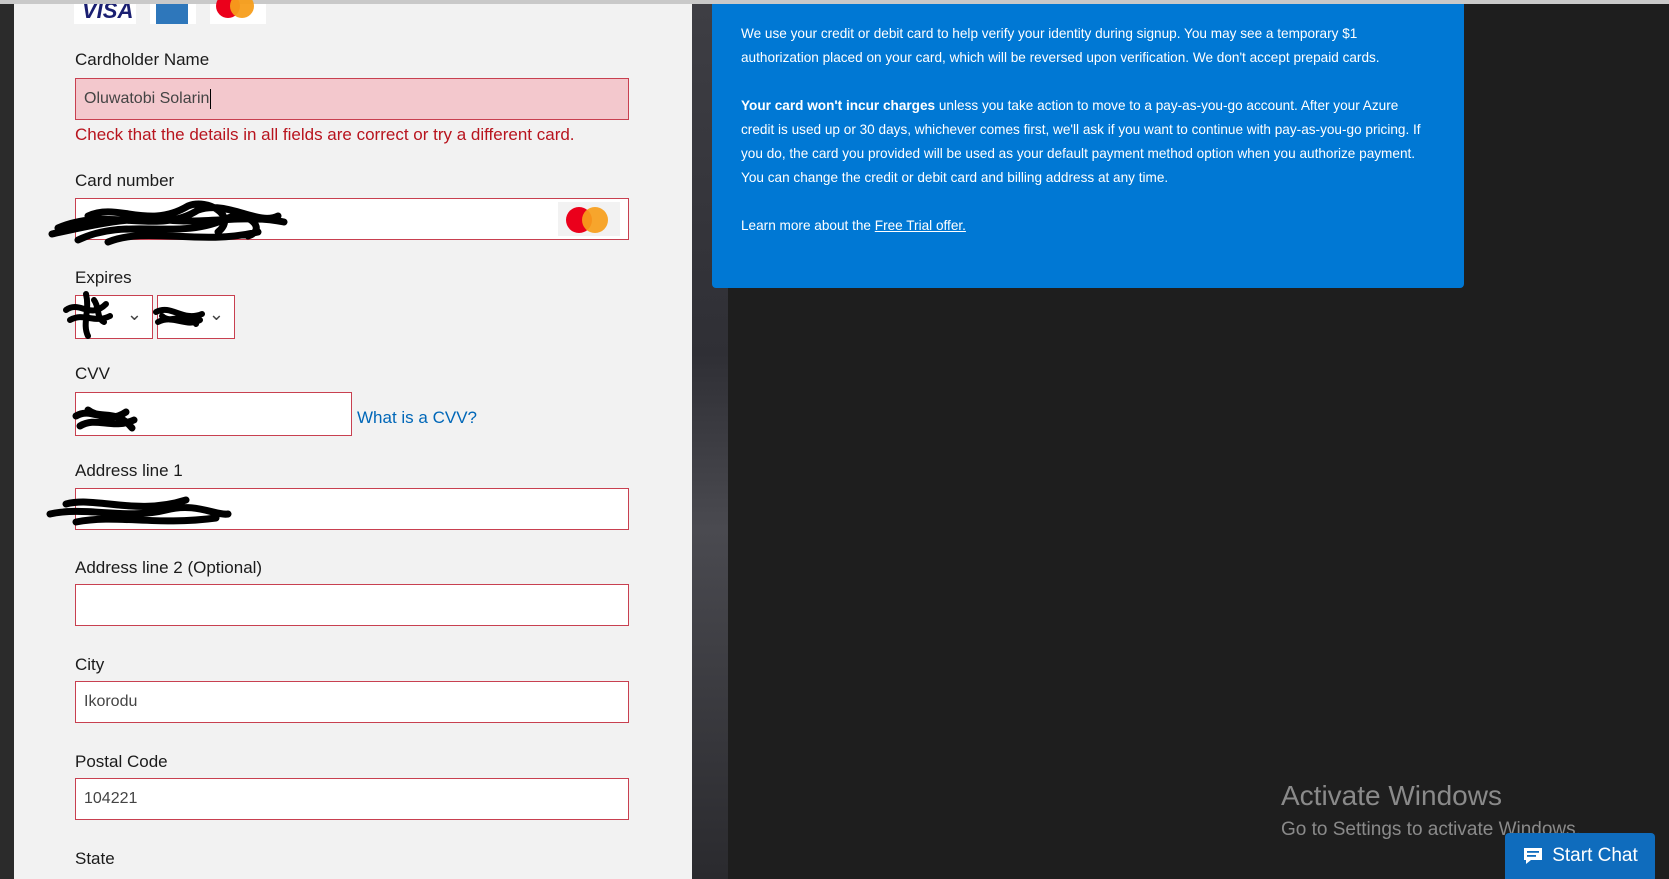  Describe the element at coordinates (129, 470) in the screenshot. I see `address-line1-label: Address line 1` at that location.